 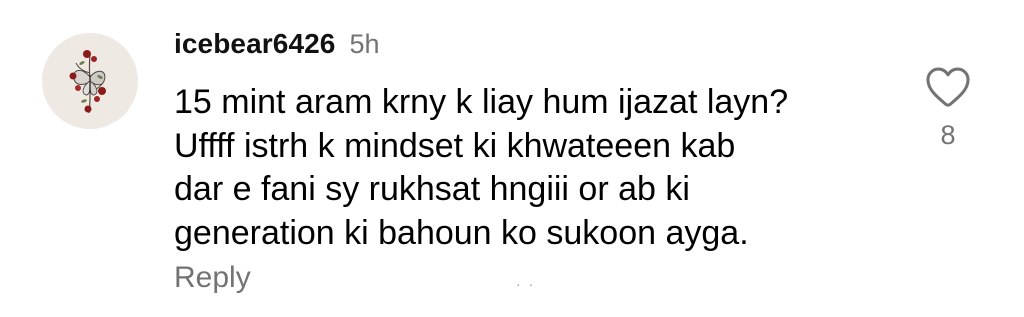 What do you see at coordinates (948, 135) in the screenshot?
I see `like-count: 8` at bounding box center [948, 135].